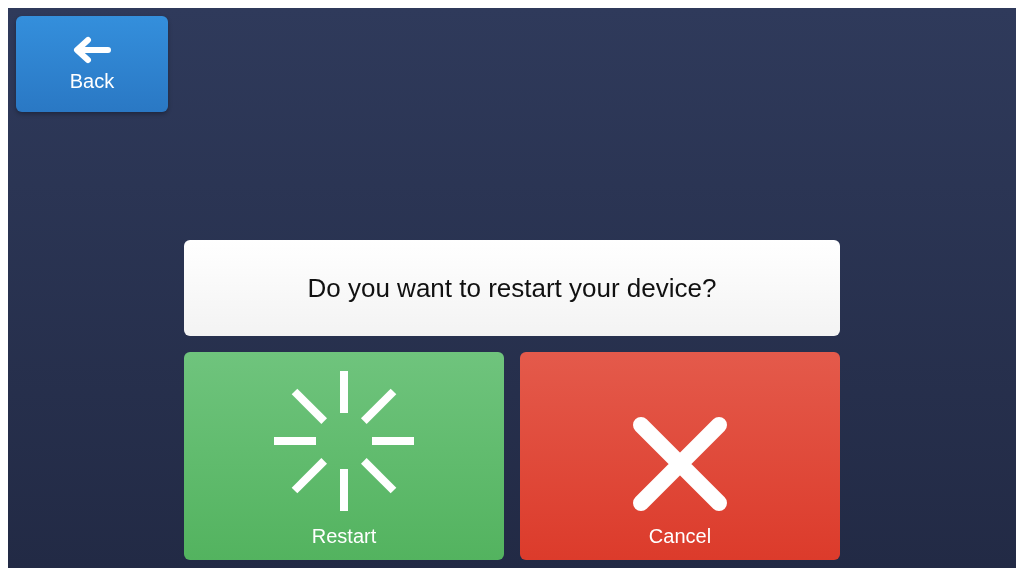 The image size is (1024, 576). I want to click on question-text: Do you want to restart your device?, so click(512, 288).